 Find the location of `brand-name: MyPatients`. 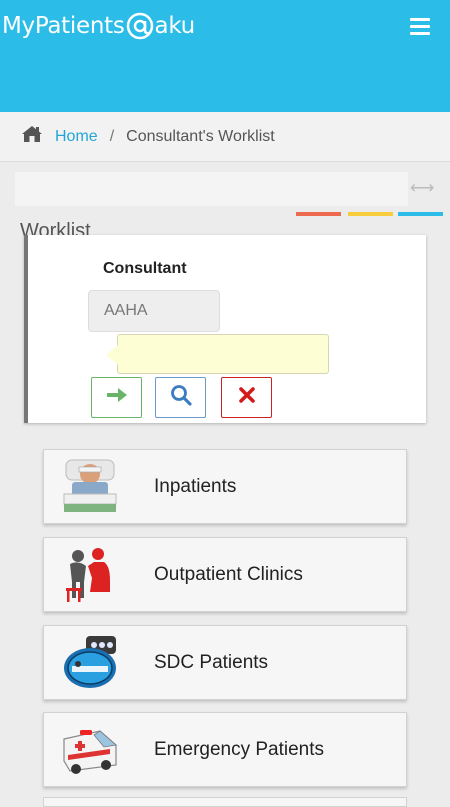

brand-name: MyPatients is located at coordinates (63, 26).